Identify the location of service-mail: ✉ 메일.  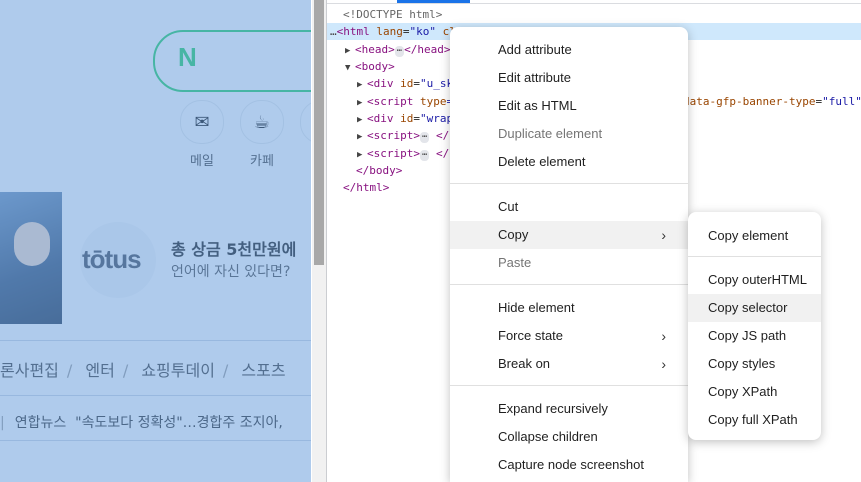
(202, 134).